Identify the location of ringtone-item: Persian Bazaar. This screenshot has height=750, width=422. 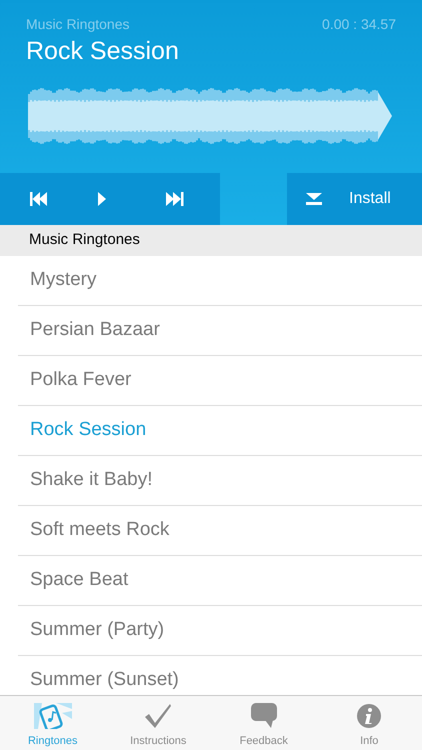
(95, 330).